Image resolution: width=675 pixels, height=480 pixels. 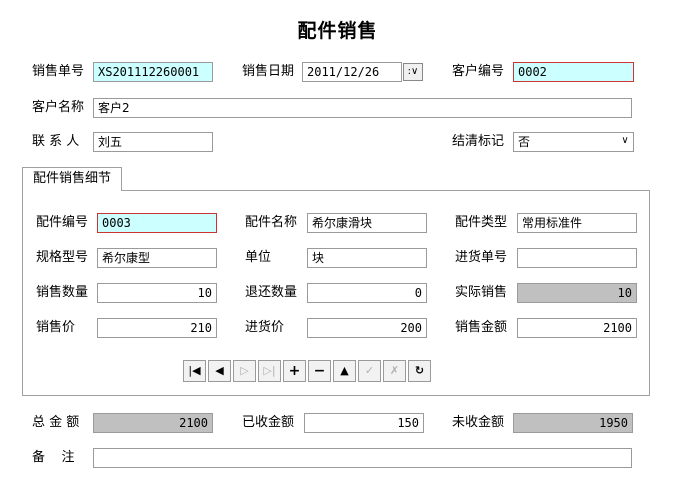 I want to click on sale-amount-field: 2100, so click(x=577, y=328).